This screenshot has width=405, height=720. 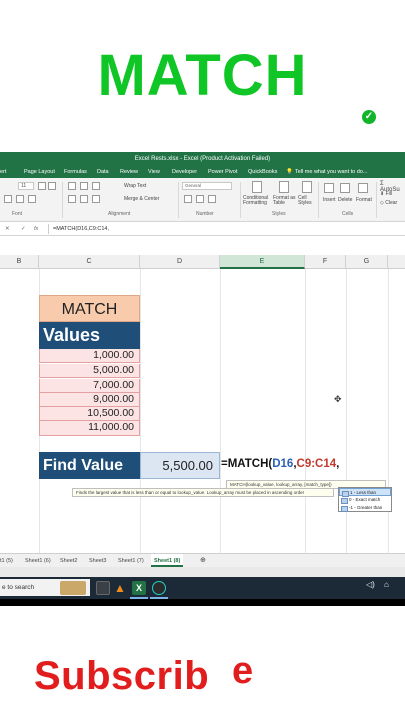 I want to click on column-header-c: C, so click(x=89, y=262).